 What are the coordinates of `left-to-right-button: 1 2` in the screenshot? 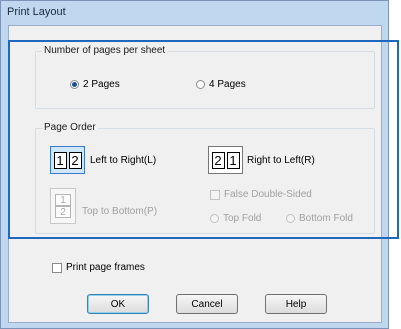 It's located at (67, 160).